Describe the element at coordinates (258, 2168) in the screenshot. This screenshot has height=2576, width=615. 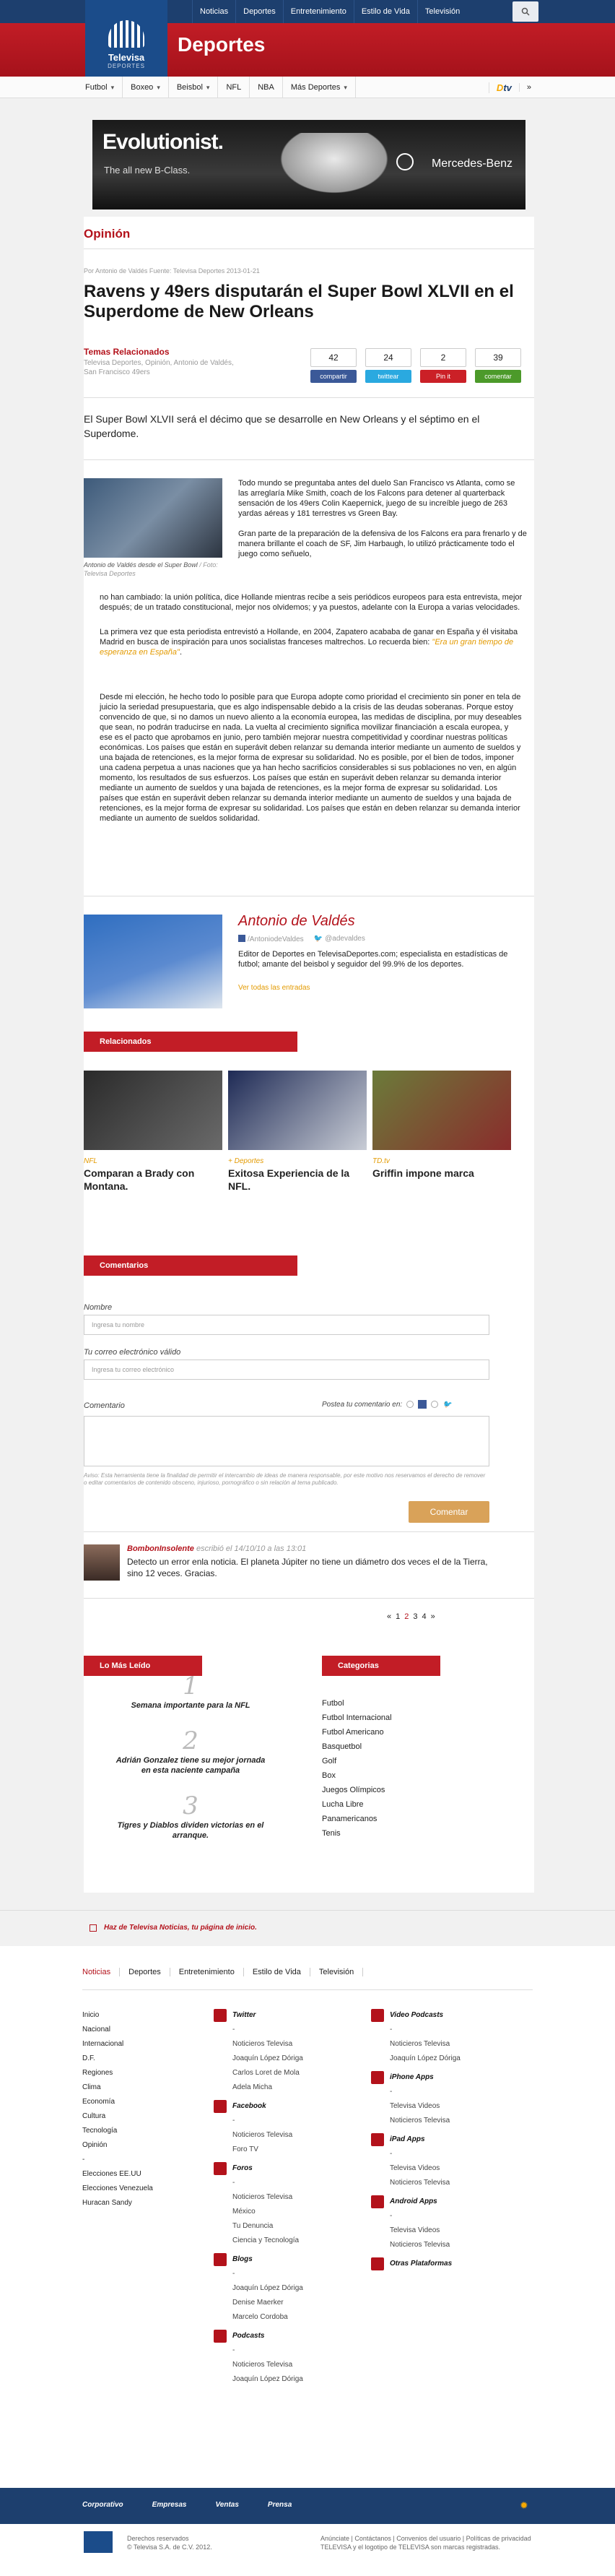
I see `footer-group-title: Foros` at that location.